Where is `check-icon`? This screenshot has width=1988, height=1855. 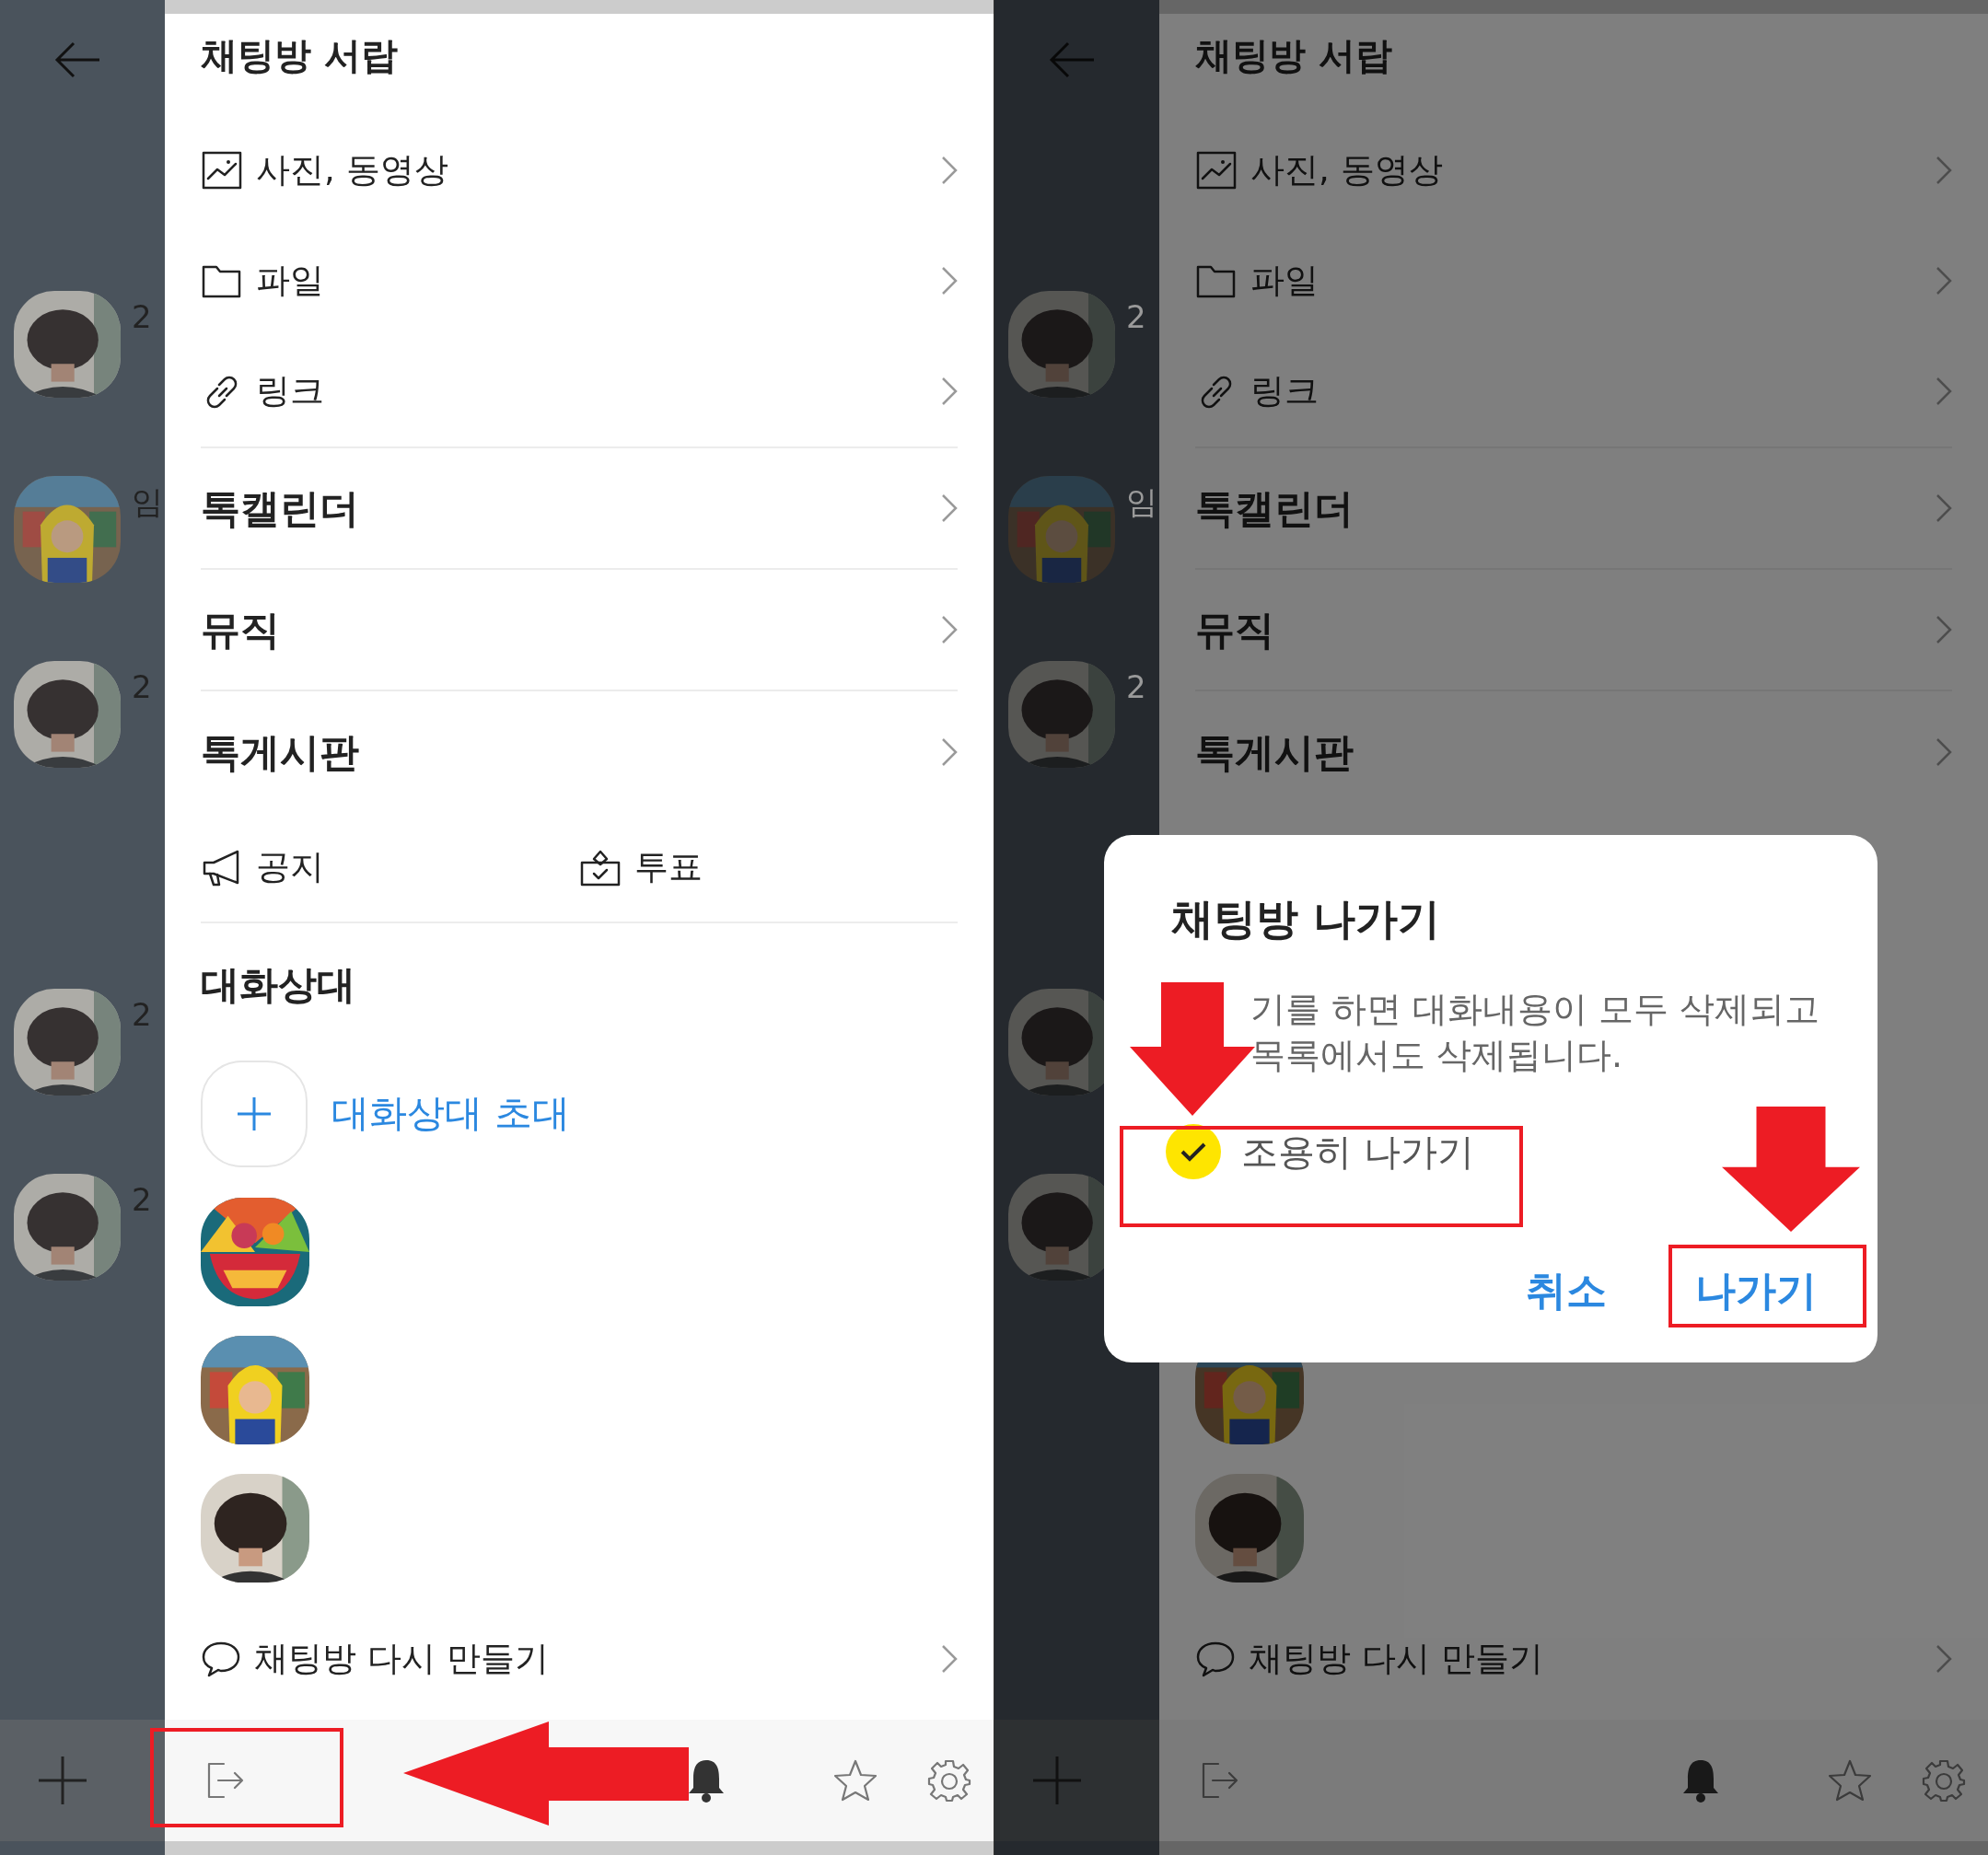 check-icon is located at coordinates (1194, 1152).